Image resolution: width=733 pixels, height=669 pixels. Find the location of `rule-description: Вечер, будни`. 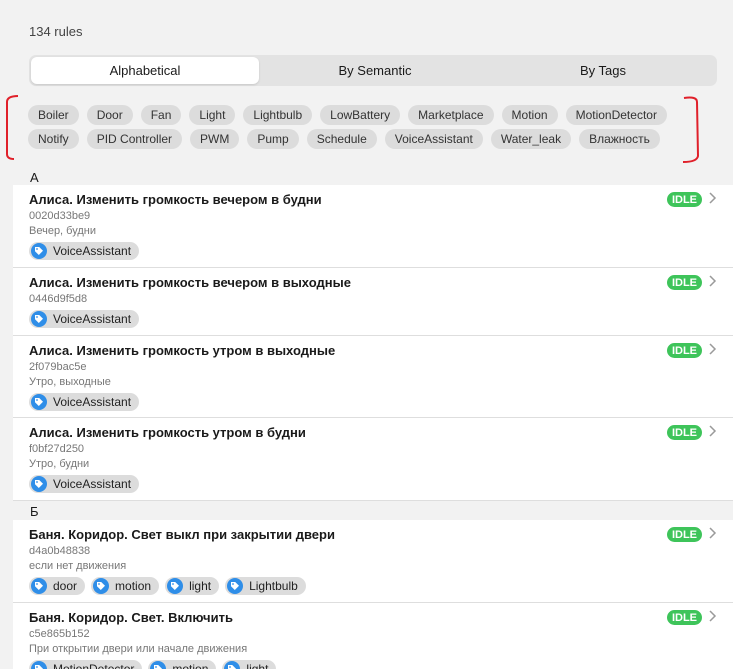

rule-description: Вечер, будни is located at coordinates (62, 231).